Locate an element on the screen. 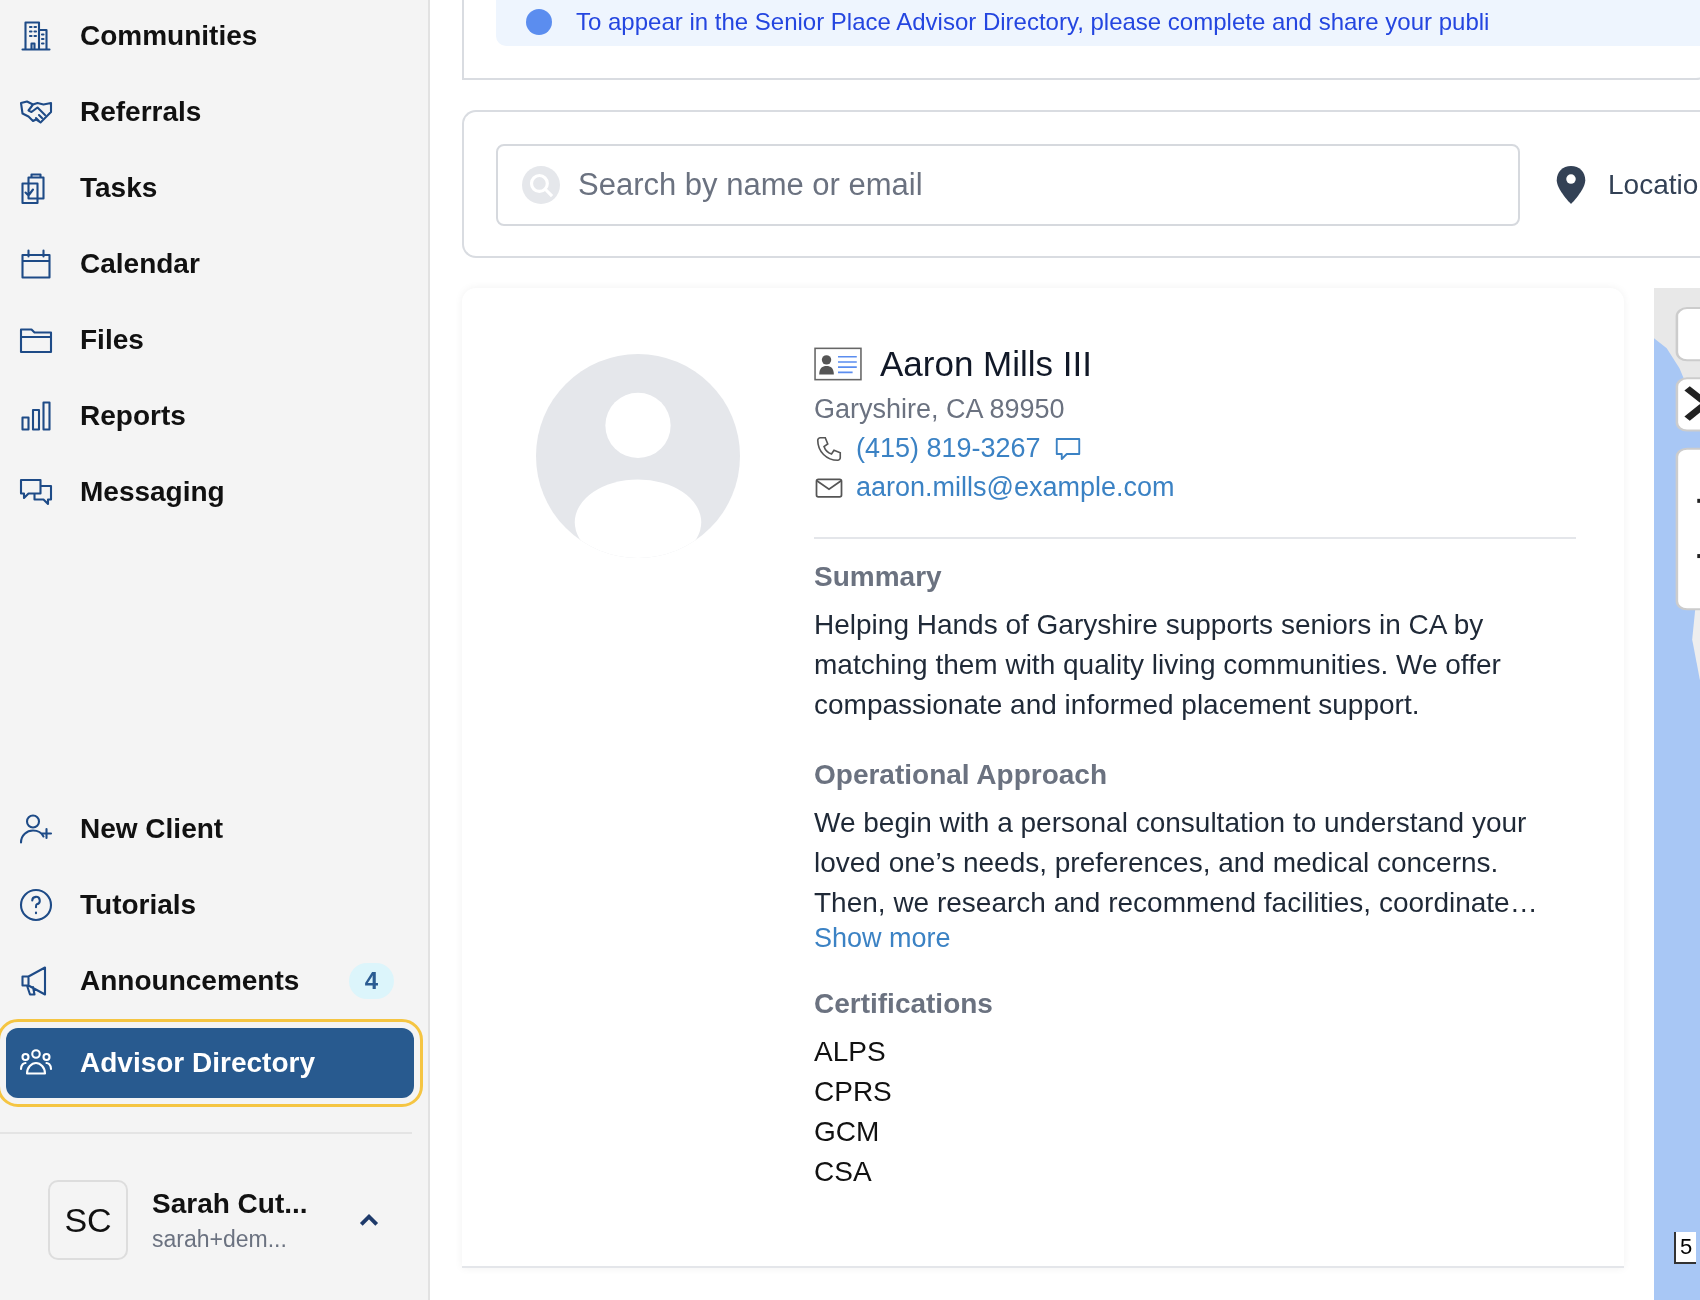  nav-item: New Client is located at coordinates (206, 829).